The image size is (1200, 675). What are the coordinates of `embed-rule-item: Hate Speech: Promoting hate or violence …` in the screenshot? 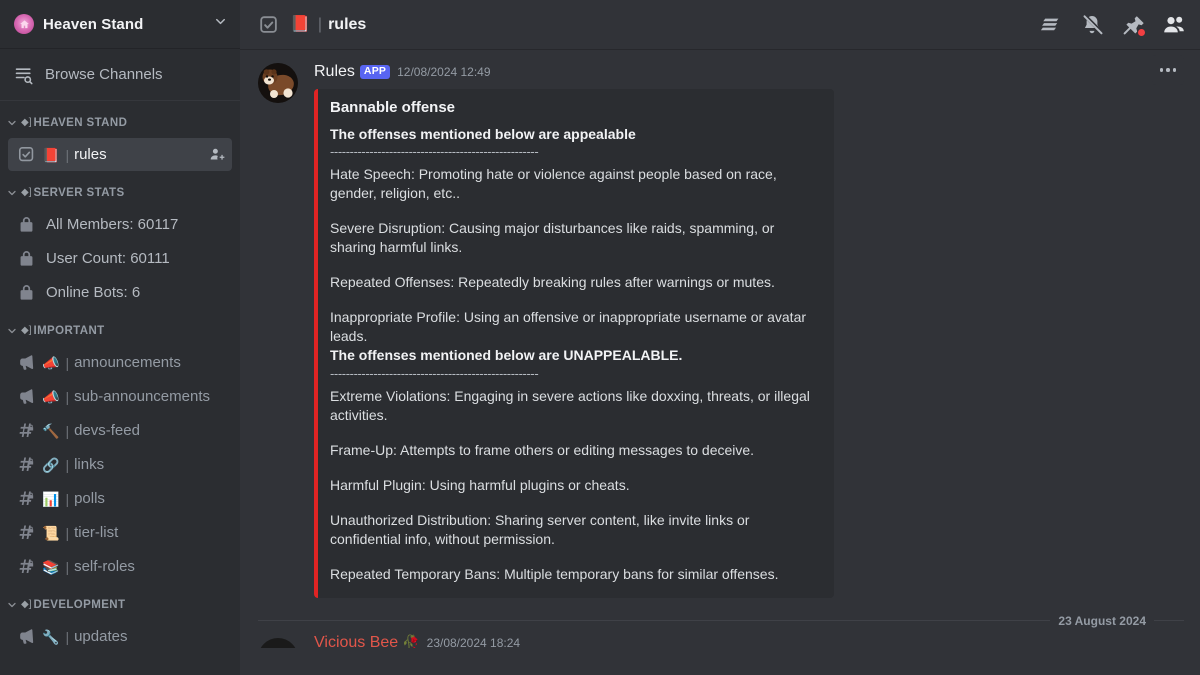 It's located at (553, 184).